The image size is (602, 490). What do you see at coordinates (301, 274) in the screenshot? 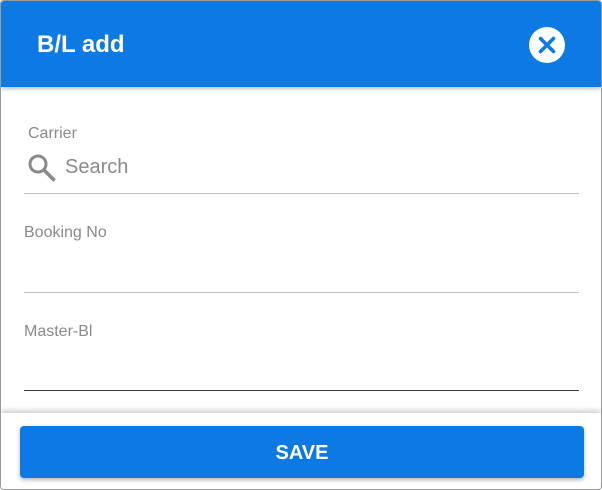
I see `booking-no-input` at bounding box center [301, 274].